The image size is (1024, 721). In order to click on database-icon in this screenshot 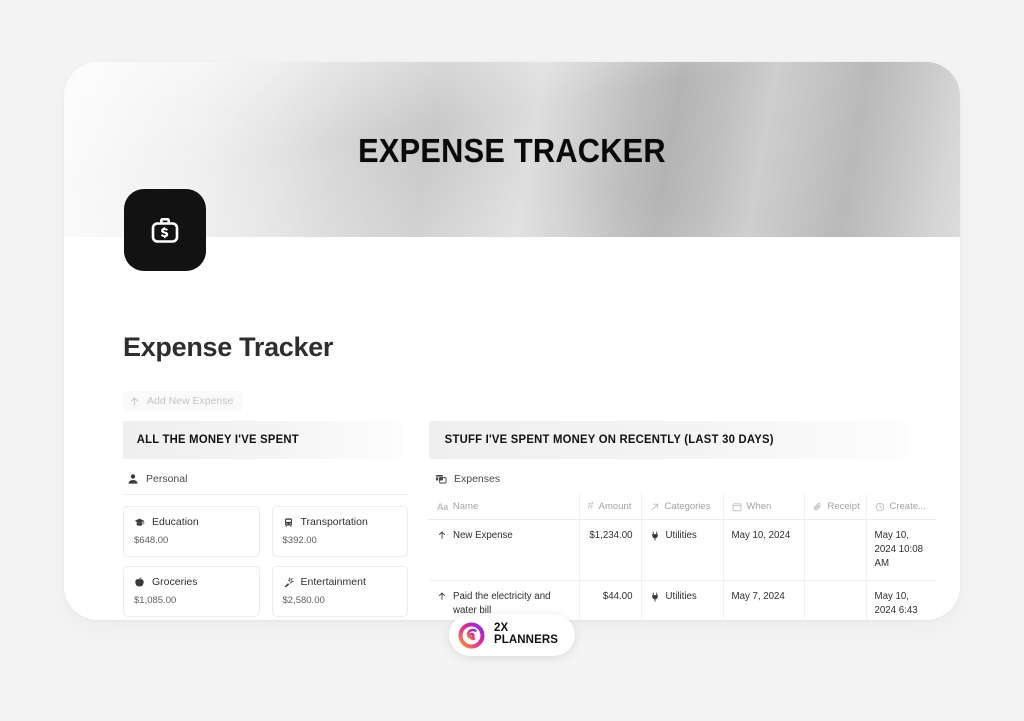, I will do `click(441, 479)`.